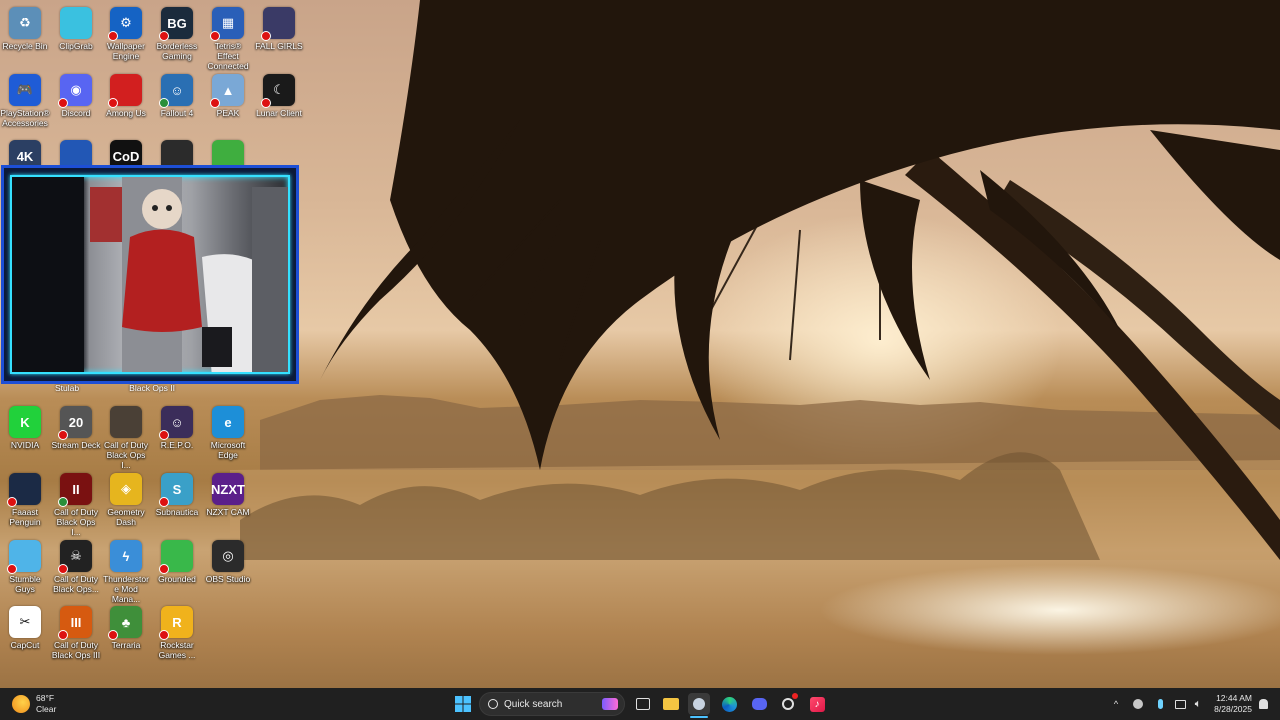 The height and width of the screenshot is (720, 1280). Describe the element at coordinates (228, 450) in the screenshot. I see `desktop-icon-label: Microsoft Edge` at that location.